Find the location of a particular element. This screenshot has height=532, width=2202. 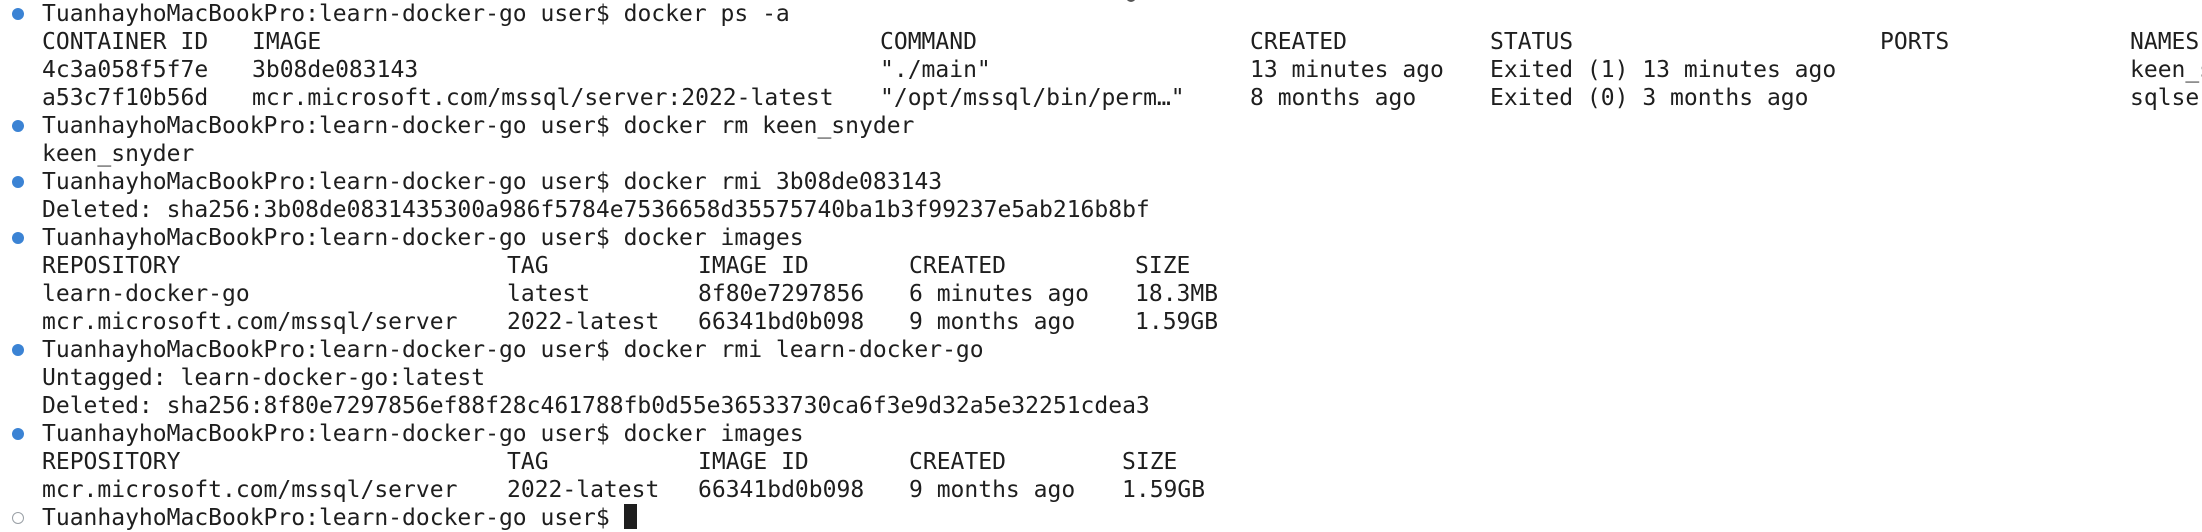

output-line: Untagged: learn-docker-go:latest is located at coordinates (263, 378).